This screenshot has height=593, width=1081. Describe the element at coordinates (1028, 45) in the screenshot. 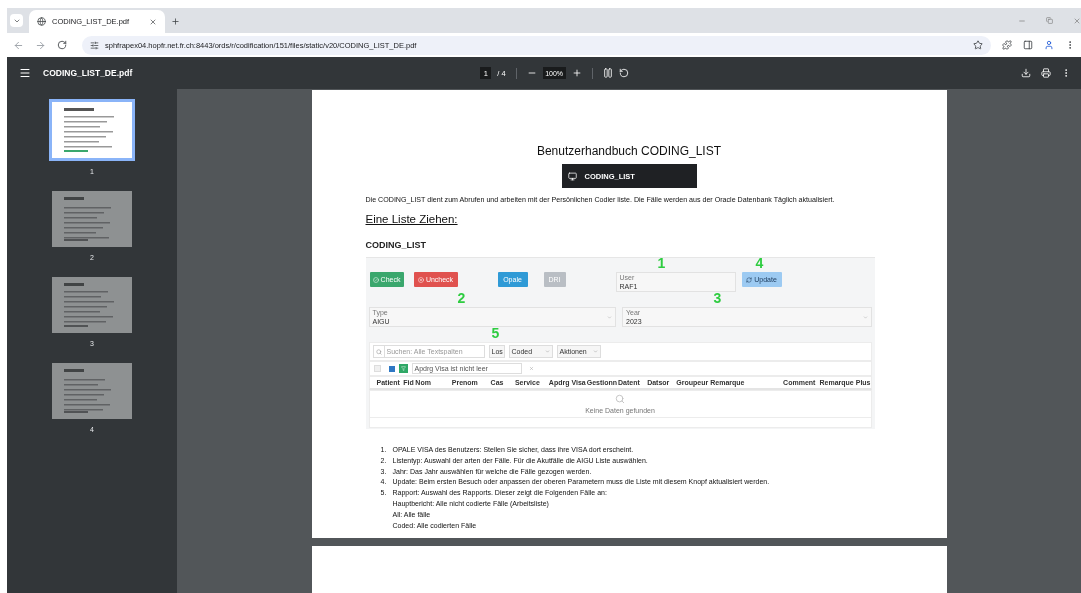

I see `side-panel-icon` at that location.